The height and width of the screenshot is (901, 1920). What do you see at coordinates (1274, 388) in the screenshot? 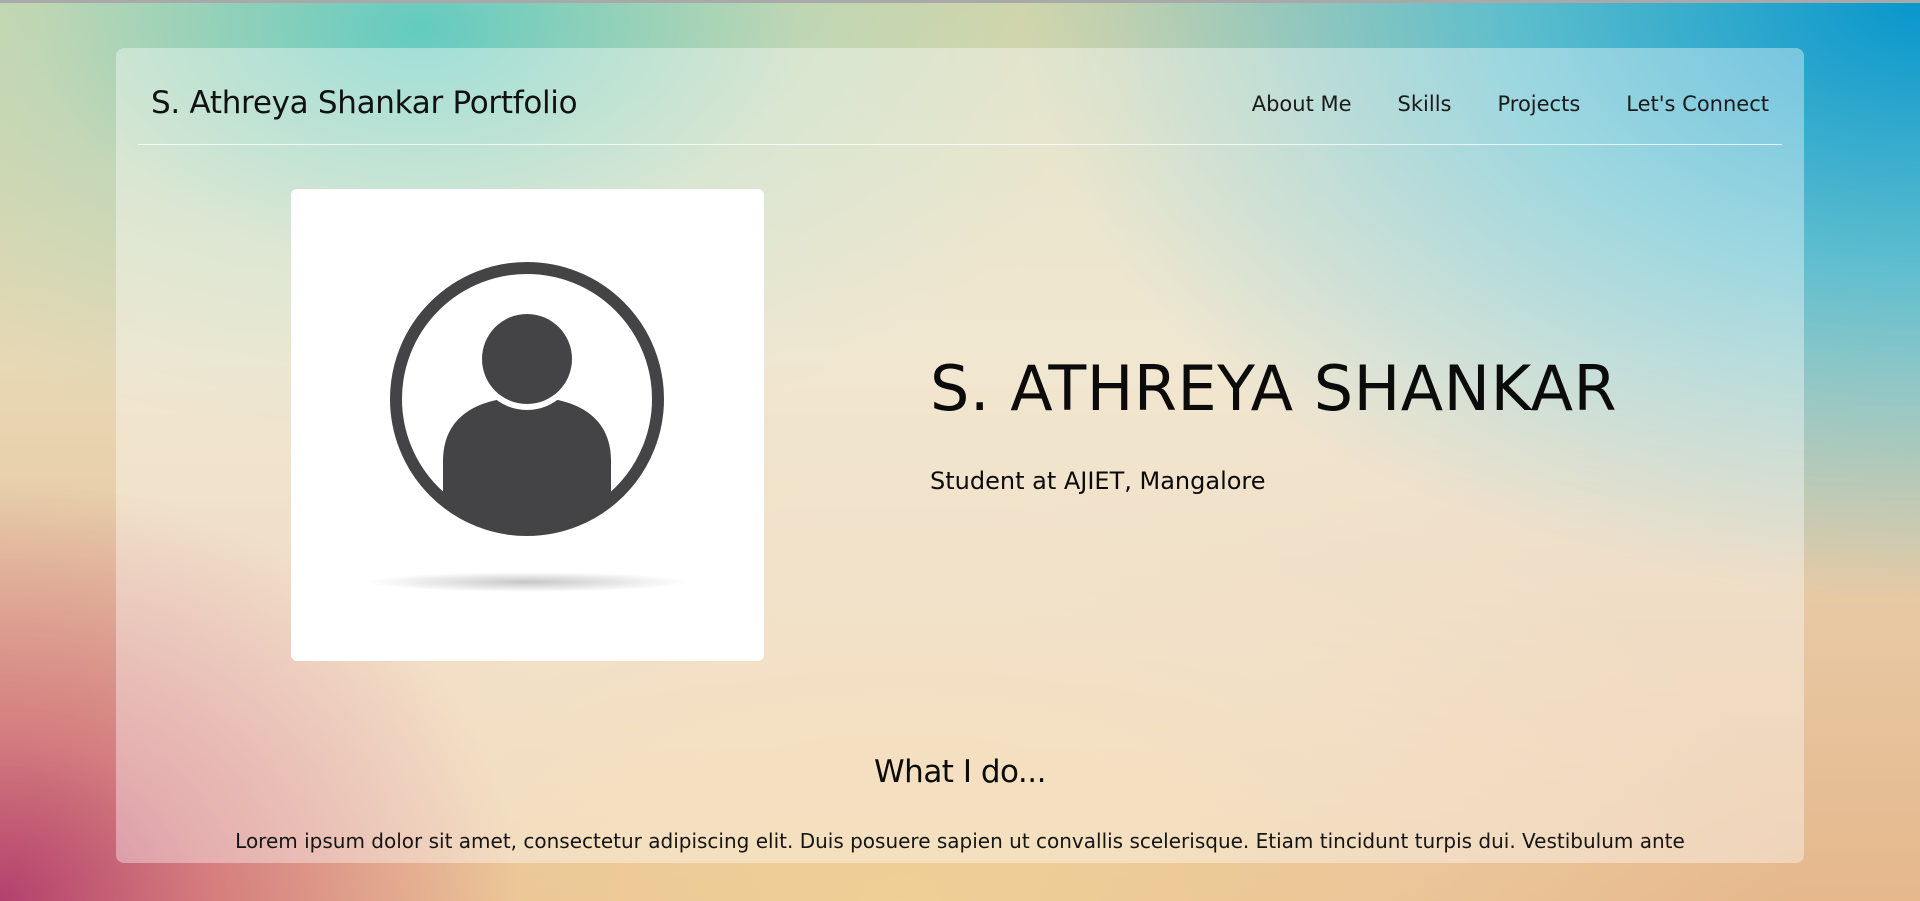
I see `hero-name: S. ATHREYA SHANKAR` at bounding box center [1274, 388].